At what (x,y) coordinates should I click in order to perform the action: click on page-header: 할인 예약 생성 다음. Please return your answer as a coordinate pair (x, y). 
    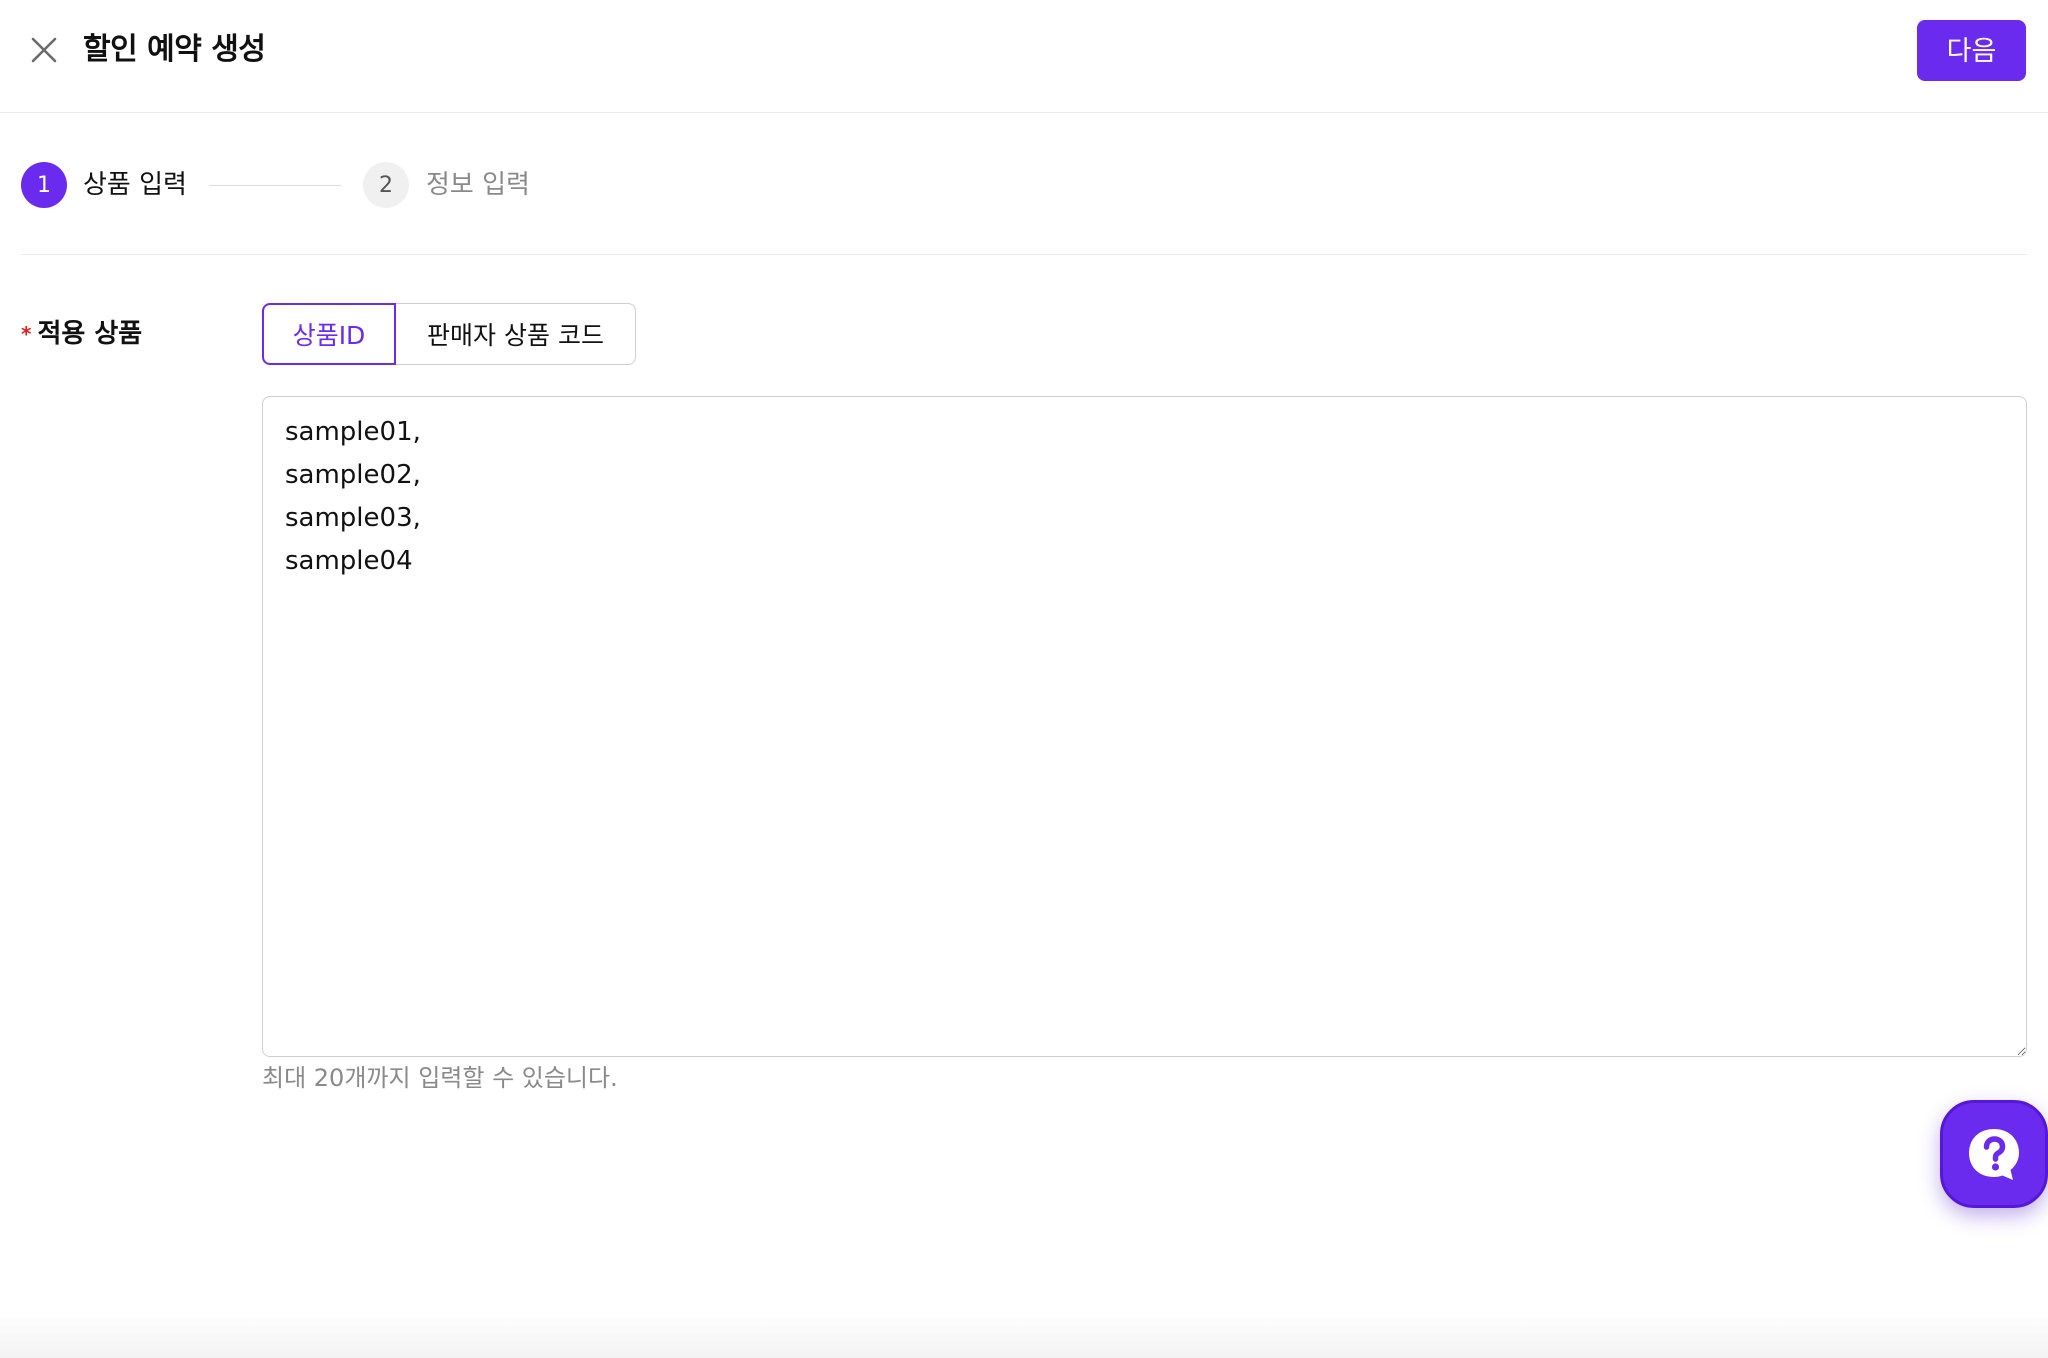
    Looking at the image, I should click on (1024, 56).